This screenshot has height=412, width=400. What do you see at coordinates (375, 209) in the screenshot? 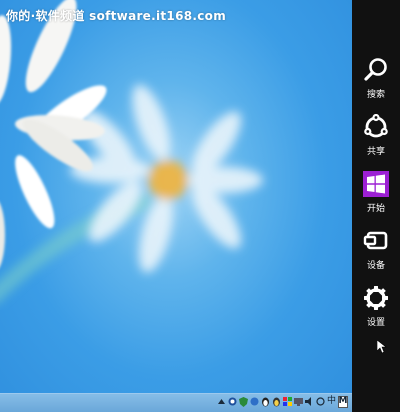
I see `charm-start-label: 开始` at bounding box center [375, 209].